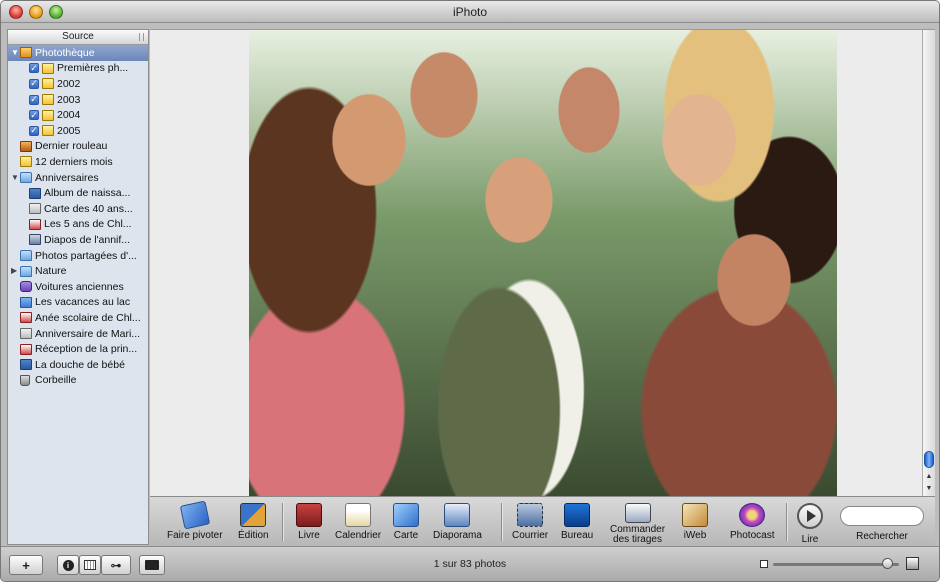 The image size is (940, 582). I want to click on scroll-up-arrow-icon: ▲, so click(929, 477).